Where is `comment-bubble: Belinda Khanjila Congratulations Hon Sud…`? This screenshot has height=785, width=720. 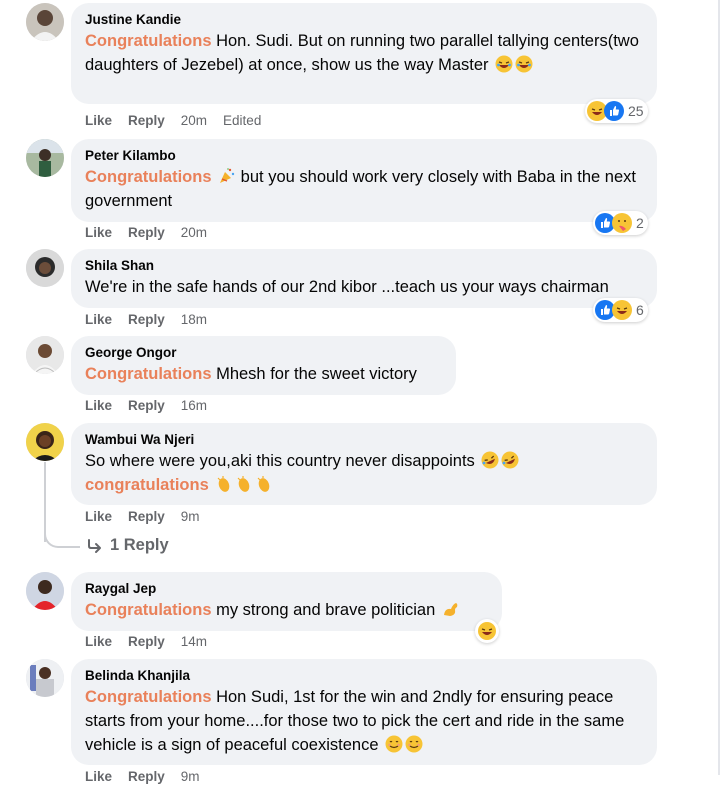
comment-bubble: Belinda Khanjila Congratulations Hon Sud… is located at coordinates (364, 712).